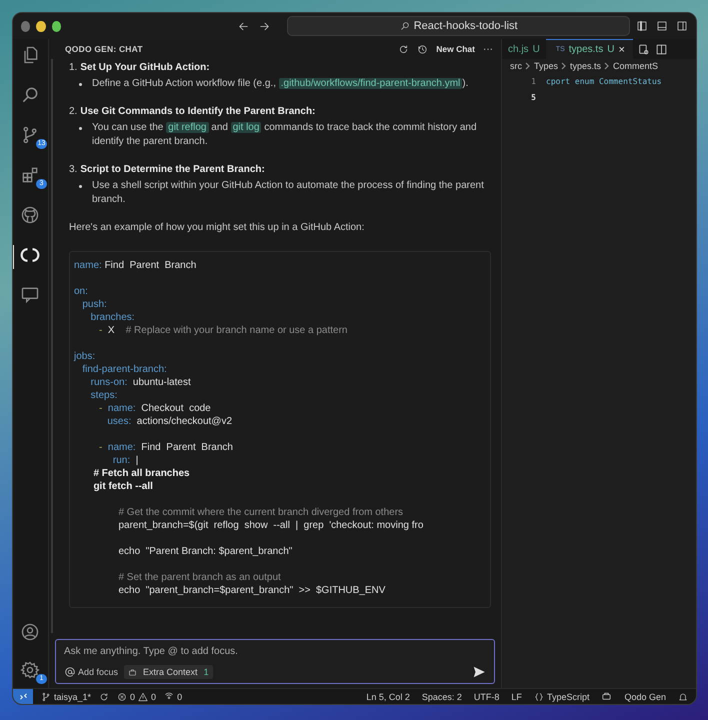 The height and width of the screenshot is (720, 708). I want to click on extra-context-chip: Extra Context 1, so click(168, 672).